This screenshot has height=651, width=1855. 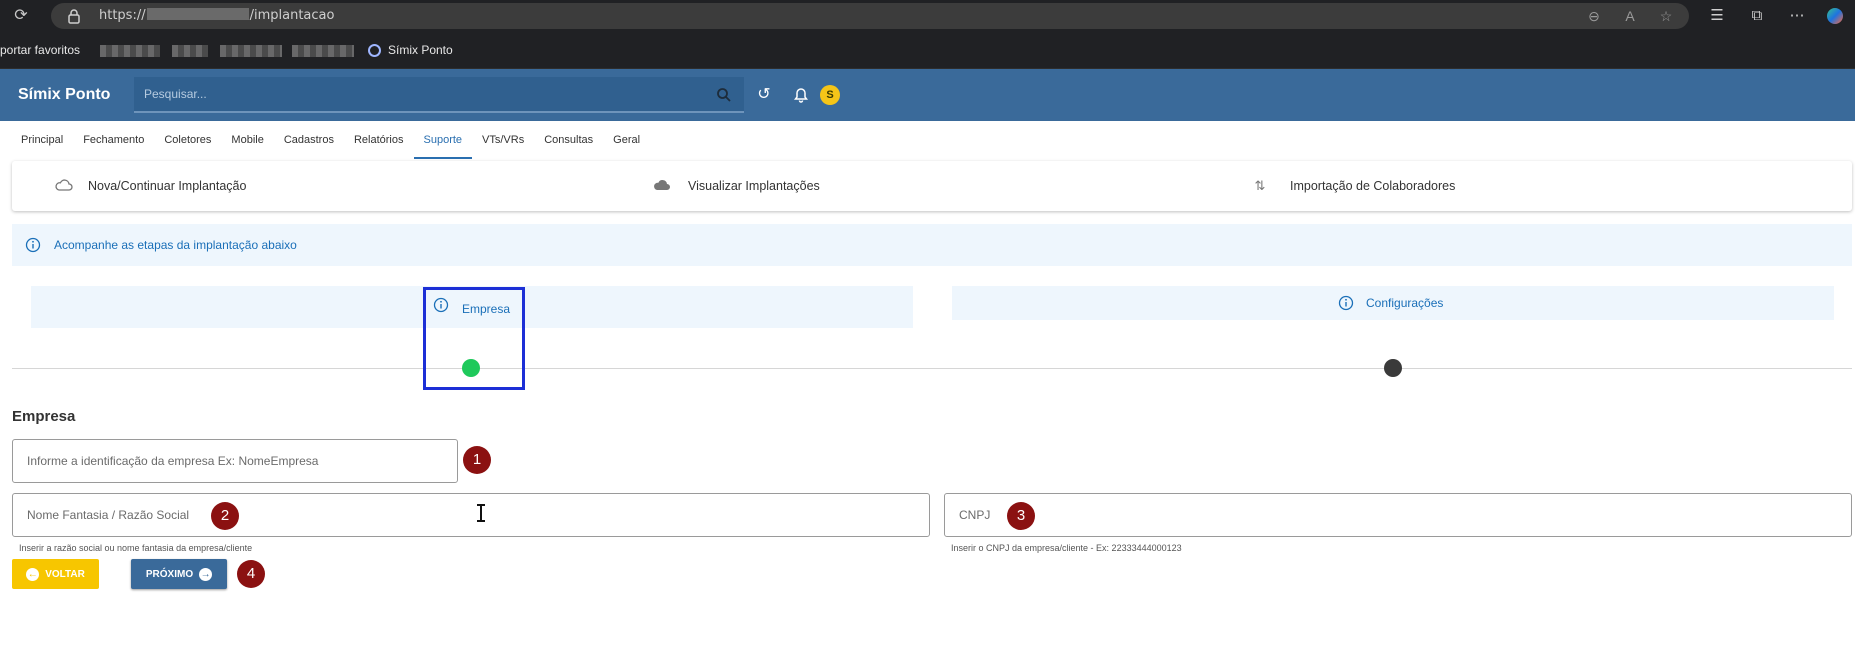 What do you see at coordinates (113, 143) in the screenshot?
I see `tab-fechamento: Fechamento` at bounding box center [113, 143].